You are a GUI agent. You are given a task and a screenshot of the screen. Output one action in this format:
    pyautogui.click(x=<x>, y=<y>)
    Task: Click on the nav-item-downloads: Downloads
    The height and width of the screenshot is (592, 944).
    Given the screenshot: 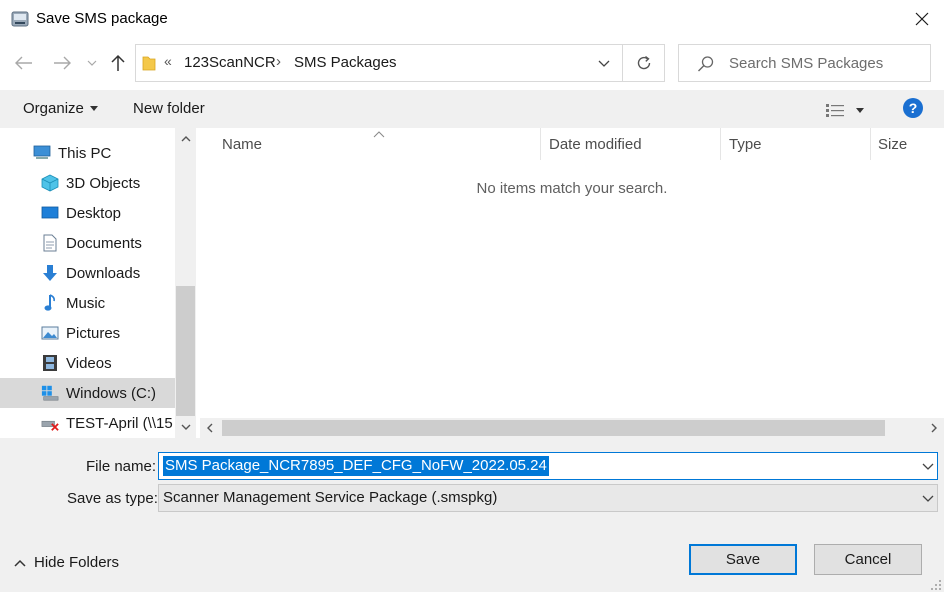 What is the action you would take?
    pyautogui.click(x=87, y=273)
    